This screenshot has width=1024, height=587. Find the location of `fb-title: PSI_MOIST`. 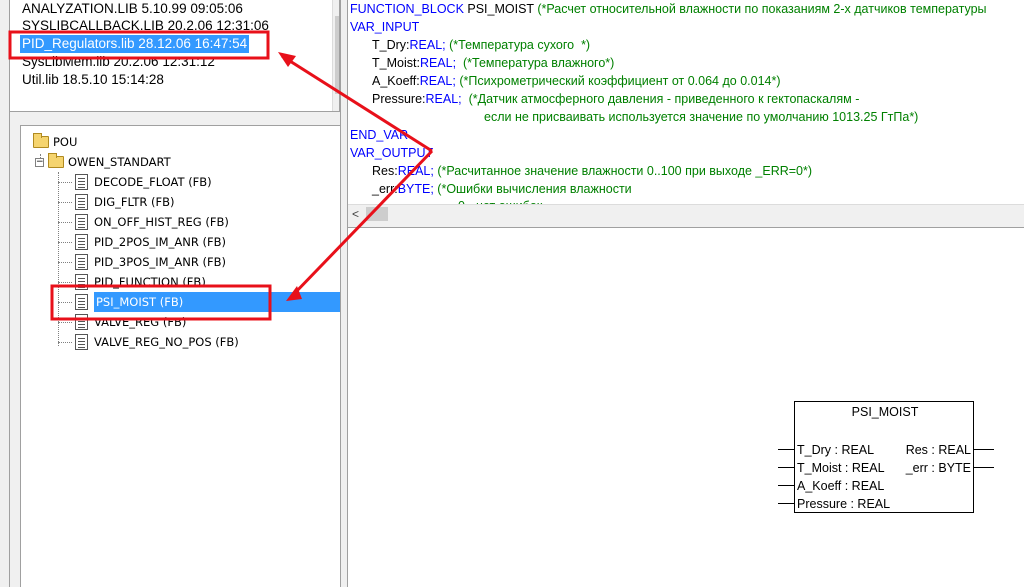

fb-title: PSI_MOIST is located at coordinates (885, 412).